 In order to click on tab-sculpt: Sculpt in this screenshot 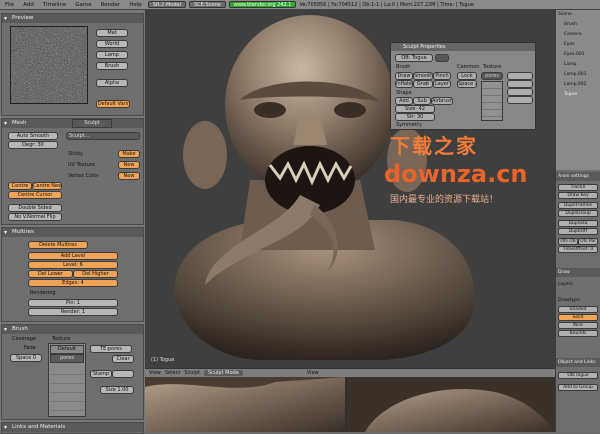, I will do `click(92, 123)`.